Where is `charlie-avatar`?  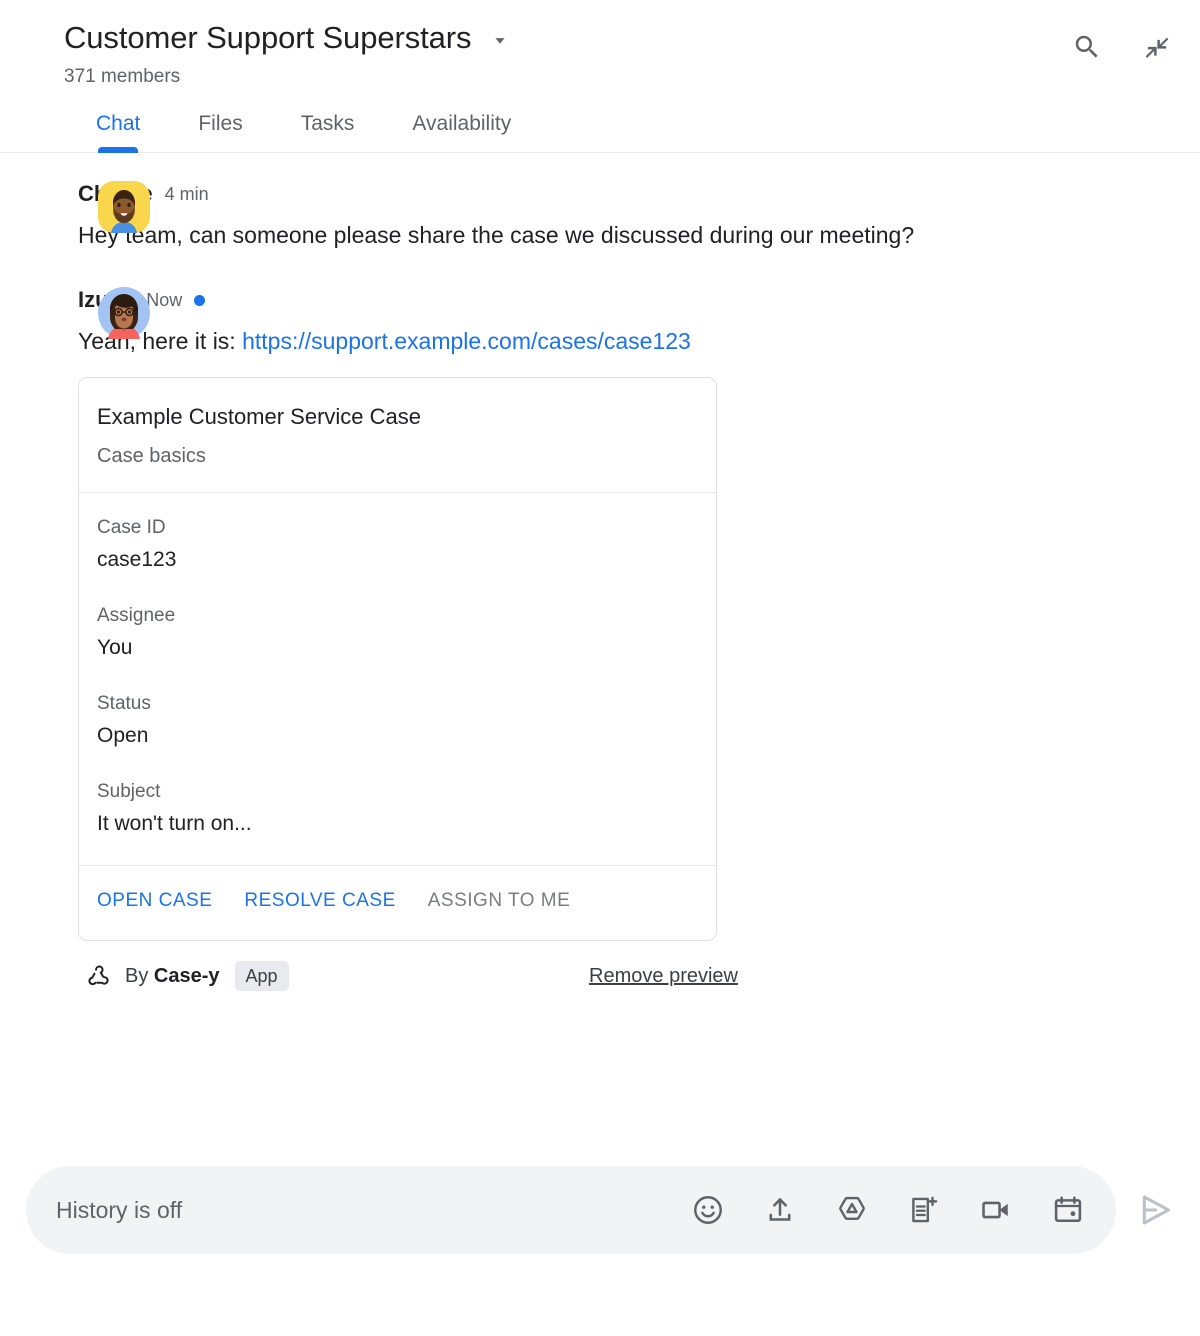 charlie-avatar is located at coordinates (124, 207).